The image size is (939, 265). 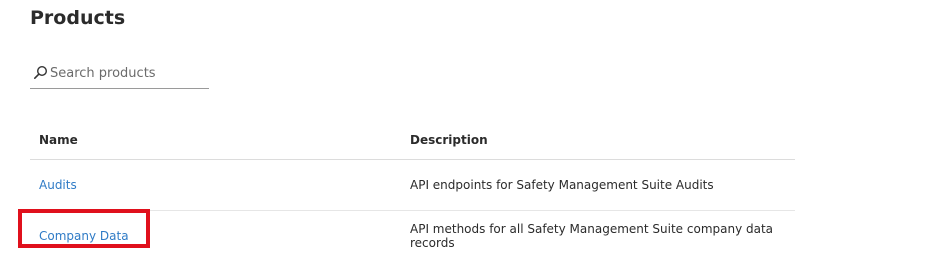 I want to click on product-name-cell: Company Data, so click(x=215, y=236).